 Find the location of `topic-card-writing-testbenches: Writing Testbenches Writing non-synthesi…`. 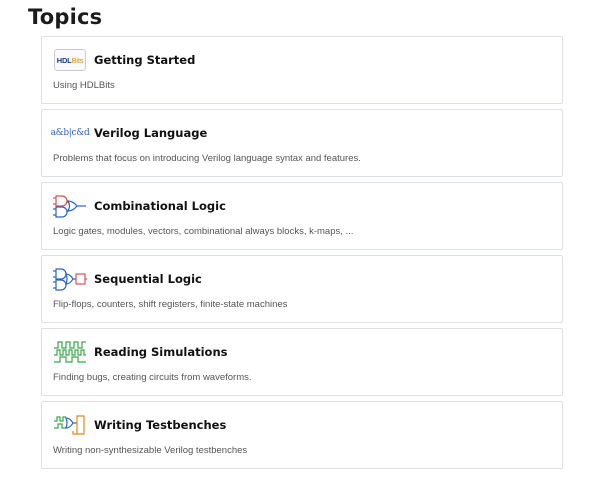

topic-card-writing-testbenches: Writing Testbenches Writing non-synthesi… is located at coordinates (302, 435).